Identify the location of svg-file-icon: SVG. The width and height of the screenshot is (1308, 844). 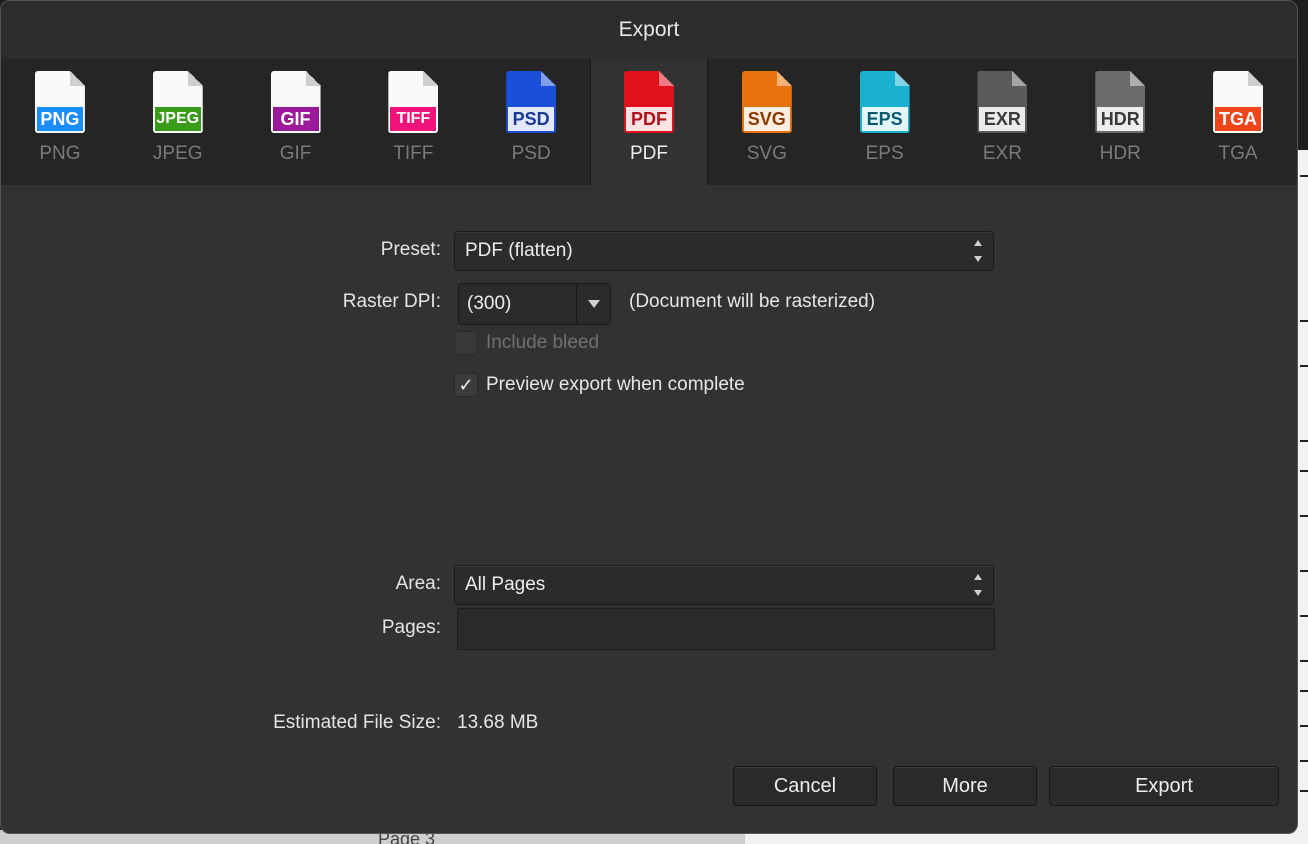
(766, 102).